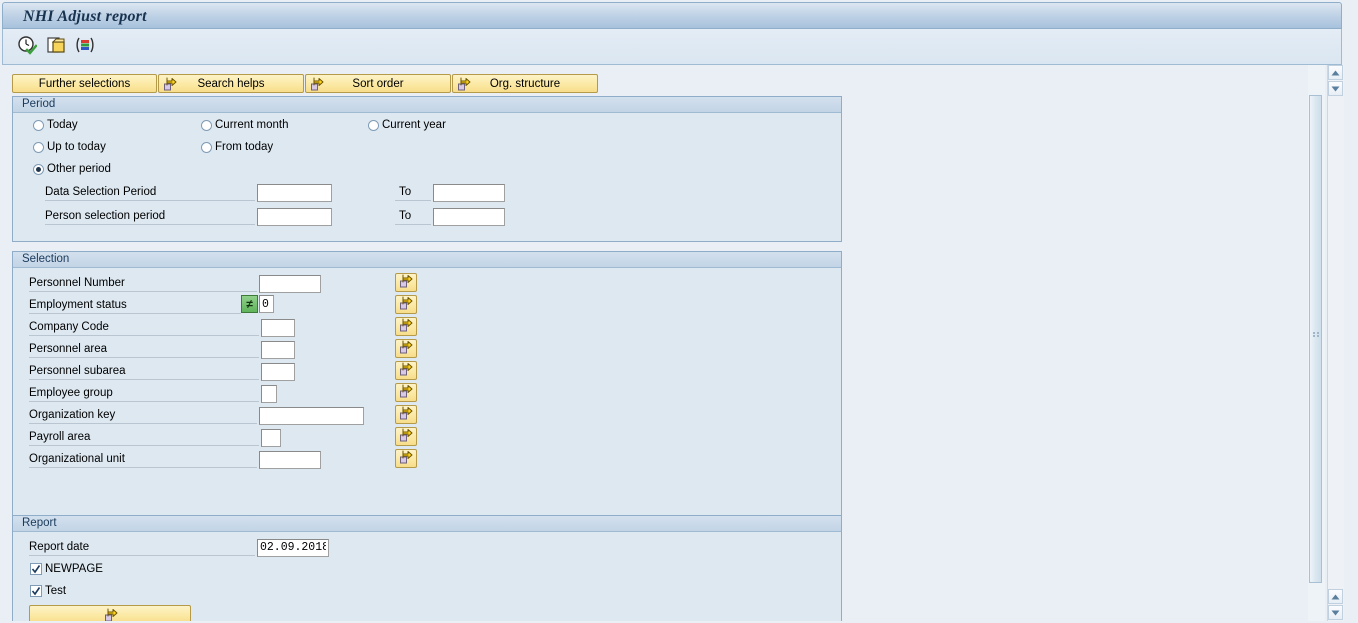 Image resolution: width=1358 pixels, height=623 pixels. I want to click on personnel-subarea-multi-select-button, so click(406, 370).